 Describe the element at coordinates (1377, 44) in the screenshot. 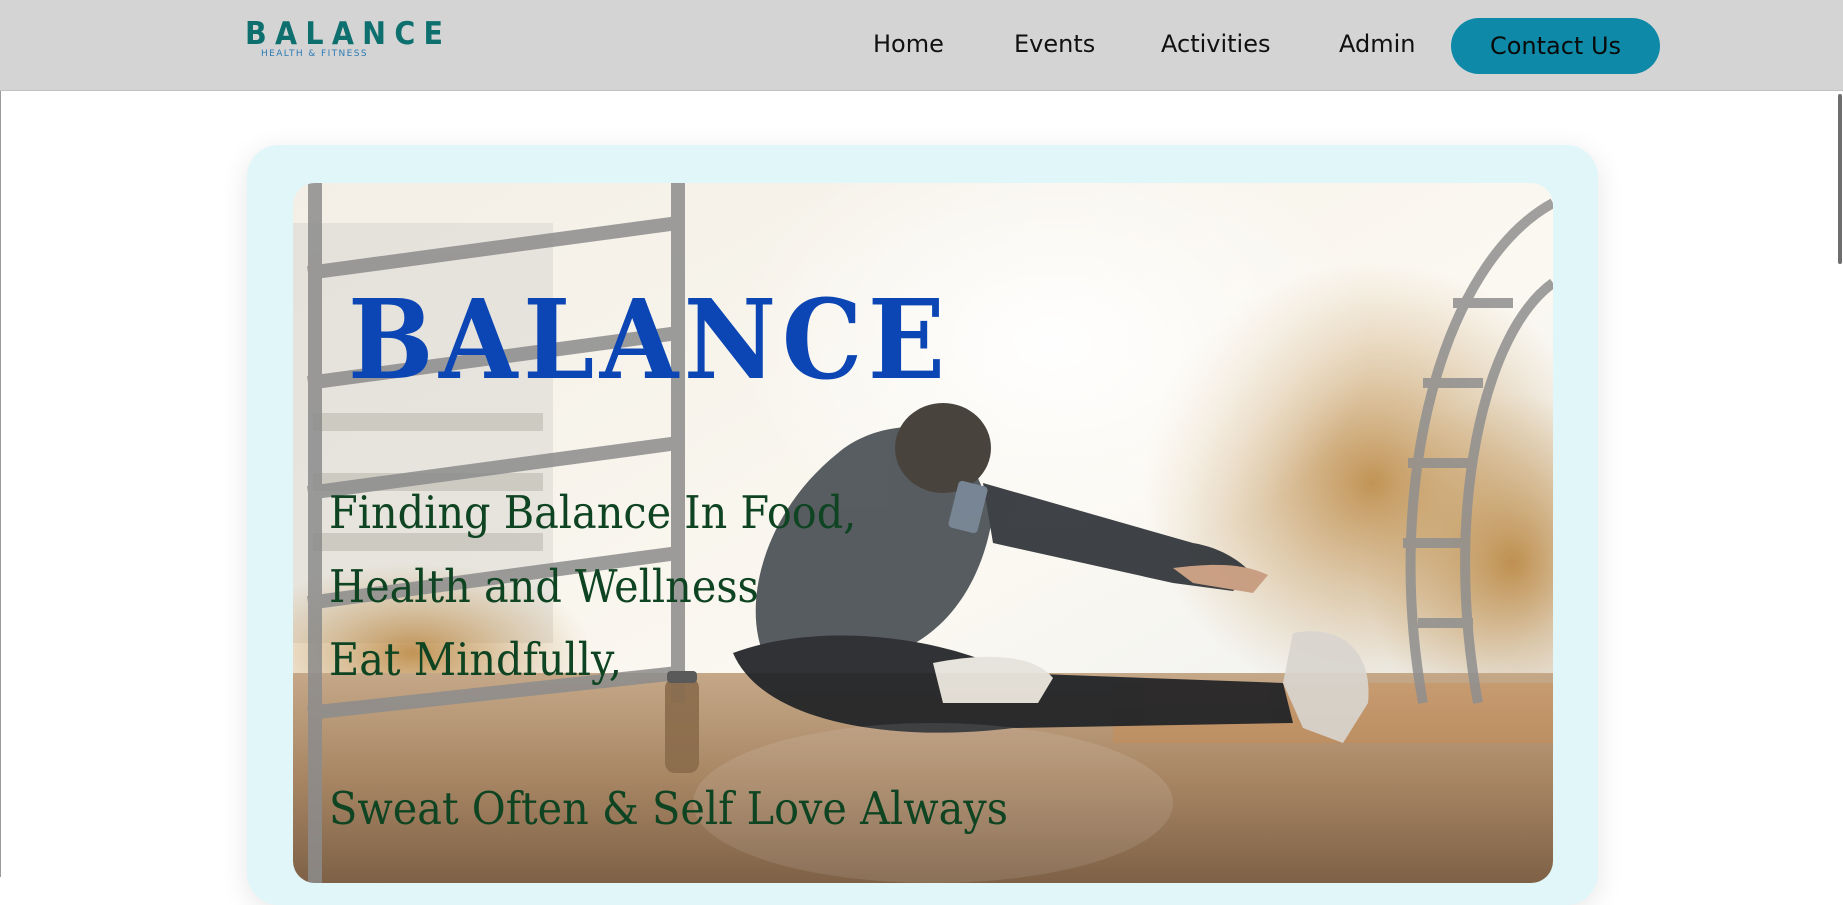

I see `nav-link-admin: Admin` at that location.